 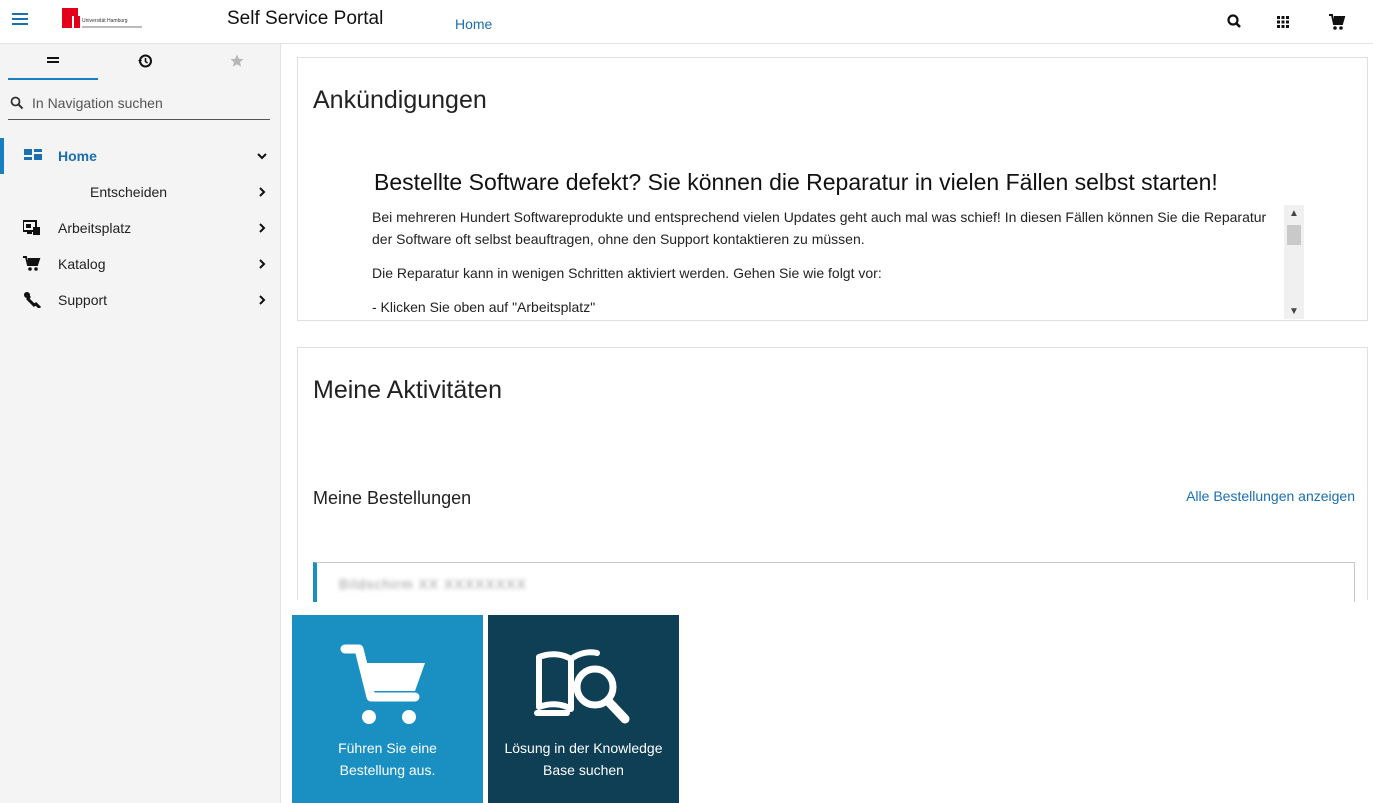 What do you see at coordinates (407, 390) in the screenshot?
I see `activities-title: Meine Aktivitäten` at bounding box center [407, 390].